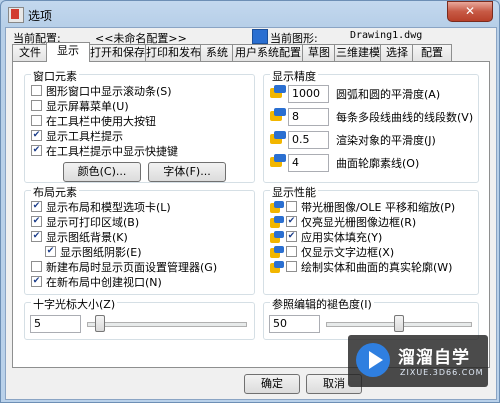 This screenshot has height=403, width=500. I want to click on tab-system: 系统, so click(217, 52).